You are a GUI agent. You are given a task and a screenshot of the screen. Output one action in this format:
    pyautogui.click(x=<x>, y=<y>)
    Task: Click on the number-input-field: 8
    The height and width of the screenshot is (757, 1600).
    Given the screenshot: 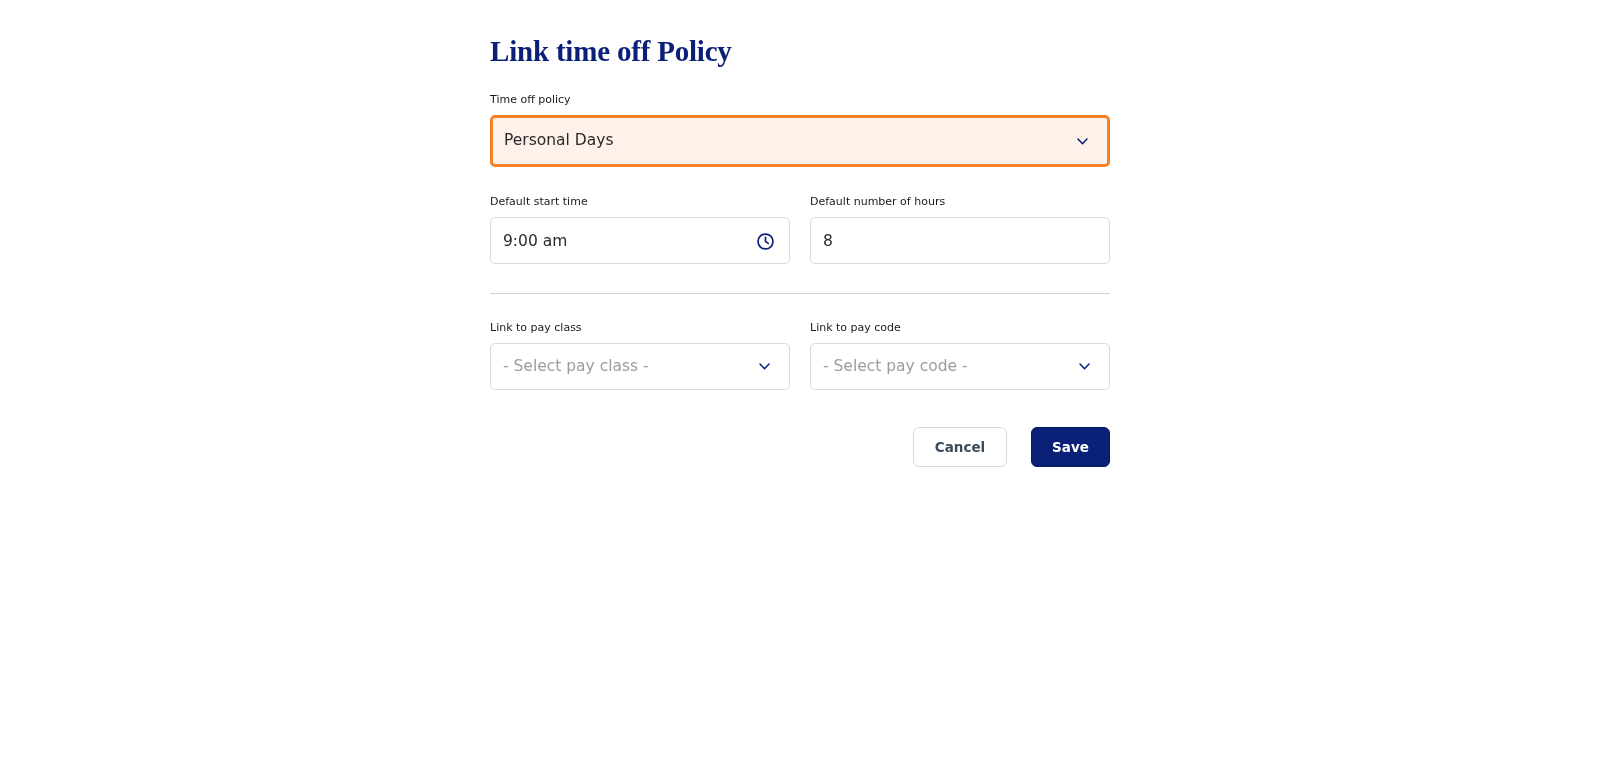 What is the action you would take?
    pyautogui.click(x=960, y=240)
    